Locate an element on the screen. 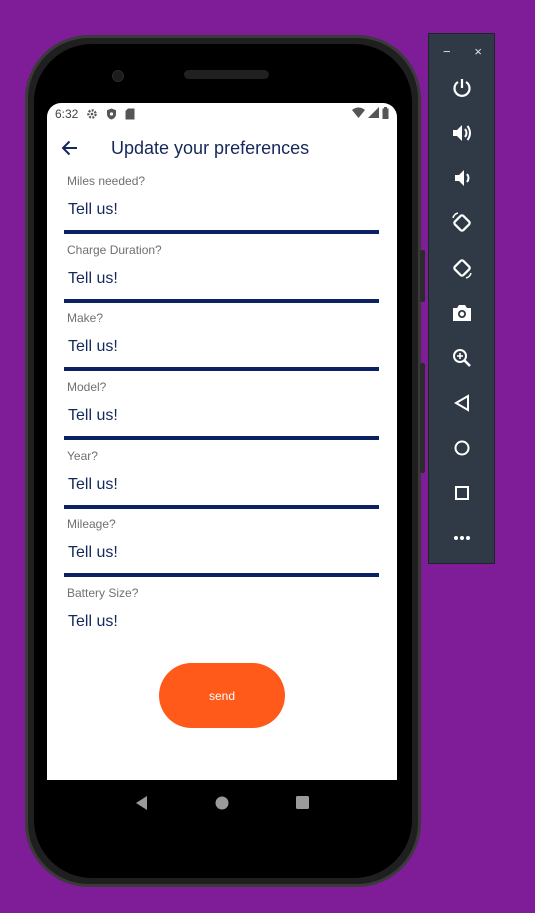  status-time: 6:32 is located at coordinates (67, 114).